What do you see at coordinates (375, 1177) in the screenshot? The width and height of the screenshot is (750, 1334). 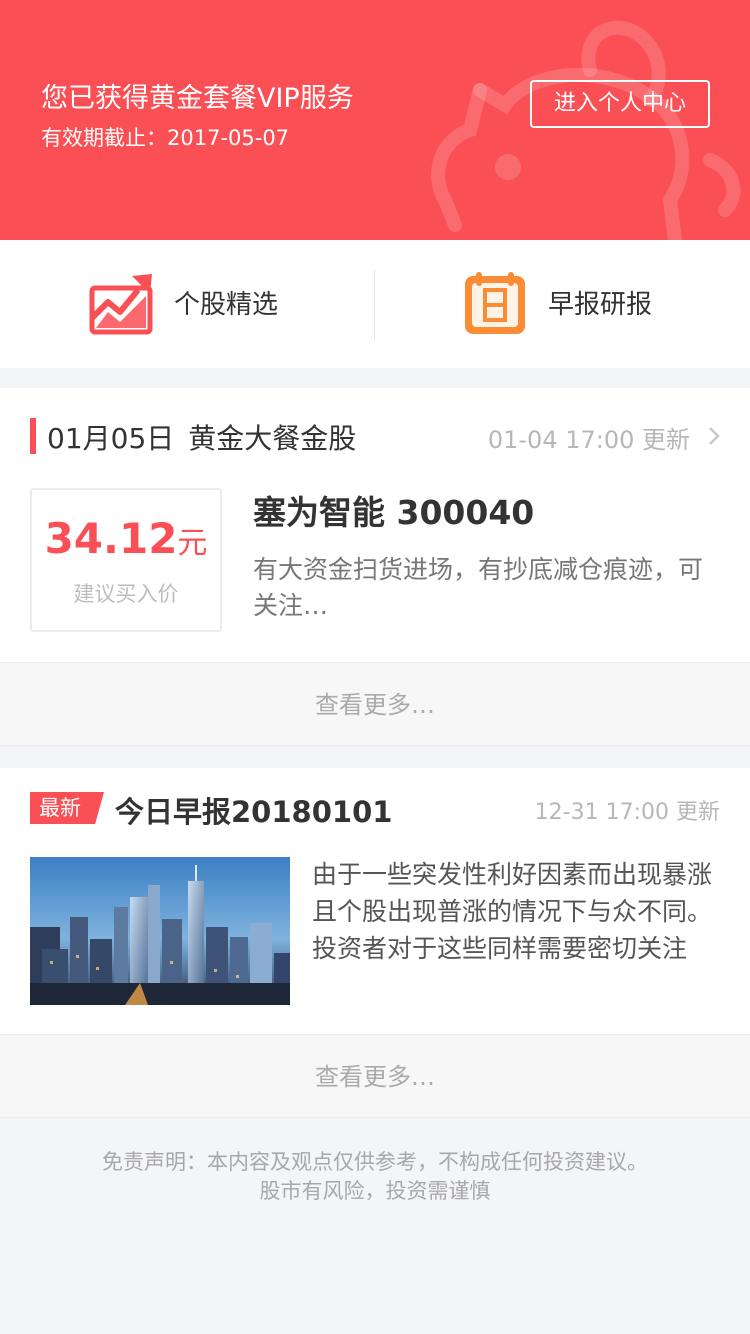 I see `disclaimer: 免责声明：本内容及观点仅供参考，不构成任何投资建议。 股市有风险，投资需谨慎` at bounding box center [375, 1177].